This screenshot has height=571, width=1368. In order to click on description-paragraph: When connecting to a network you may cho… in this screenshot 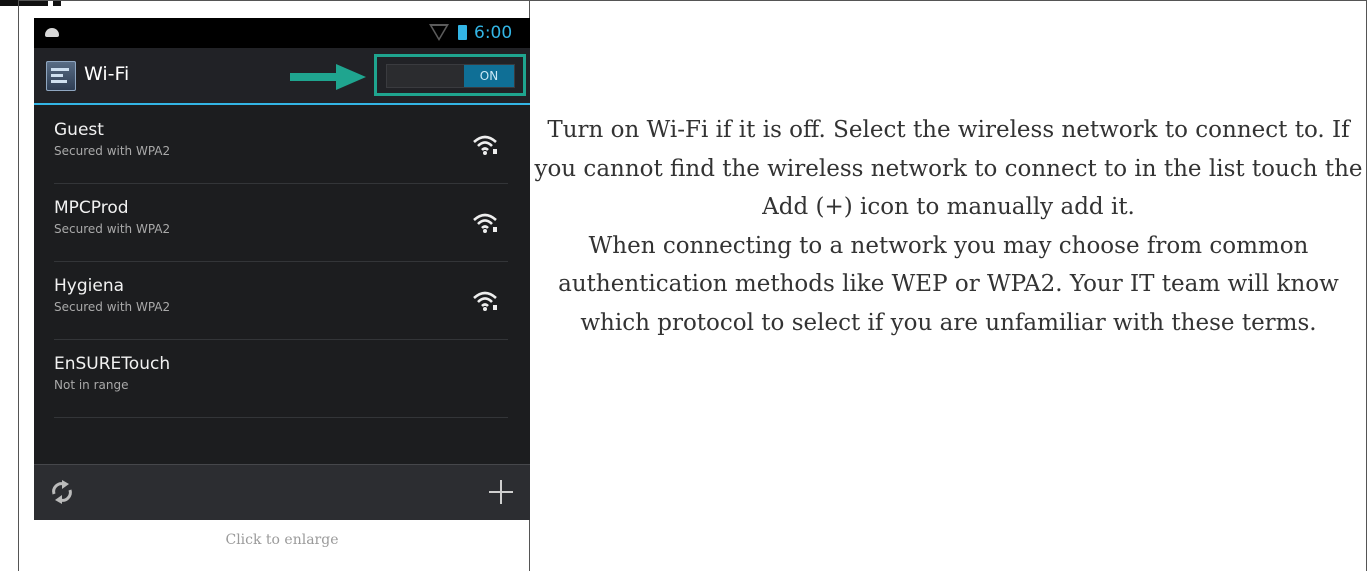, I will do `click(948, 284)`.